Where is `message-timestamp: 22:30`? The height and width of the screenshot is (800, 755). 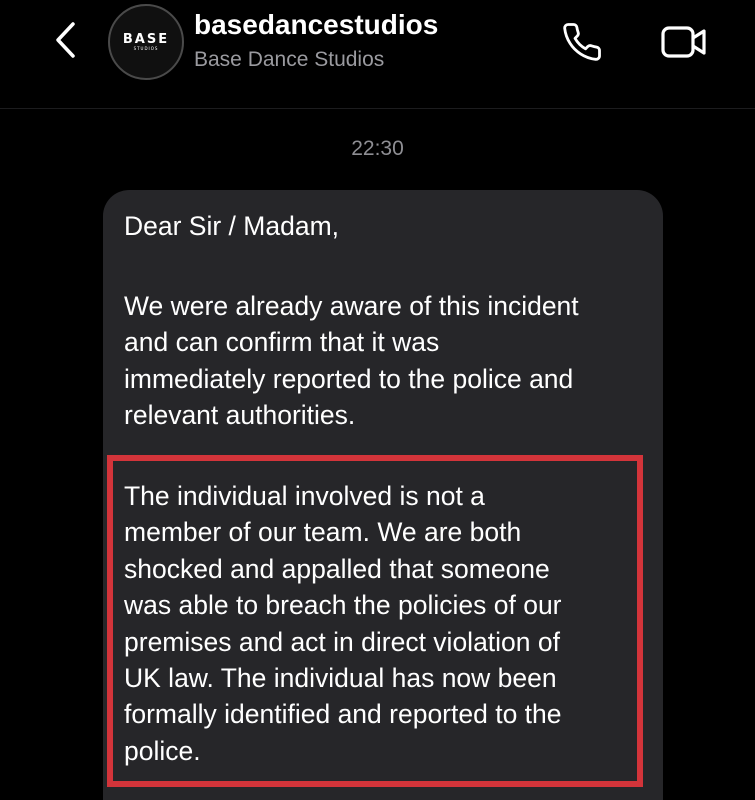
message-timestamp: 22:30 is located at coordinates (377, 148).